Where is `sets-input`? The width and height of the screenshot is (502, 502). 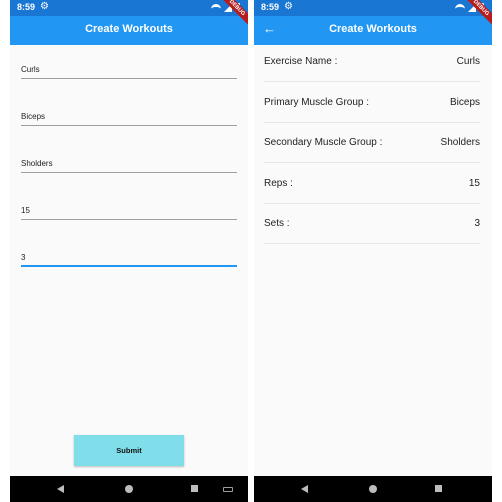
sets-input is located at coordinates (129, 255).